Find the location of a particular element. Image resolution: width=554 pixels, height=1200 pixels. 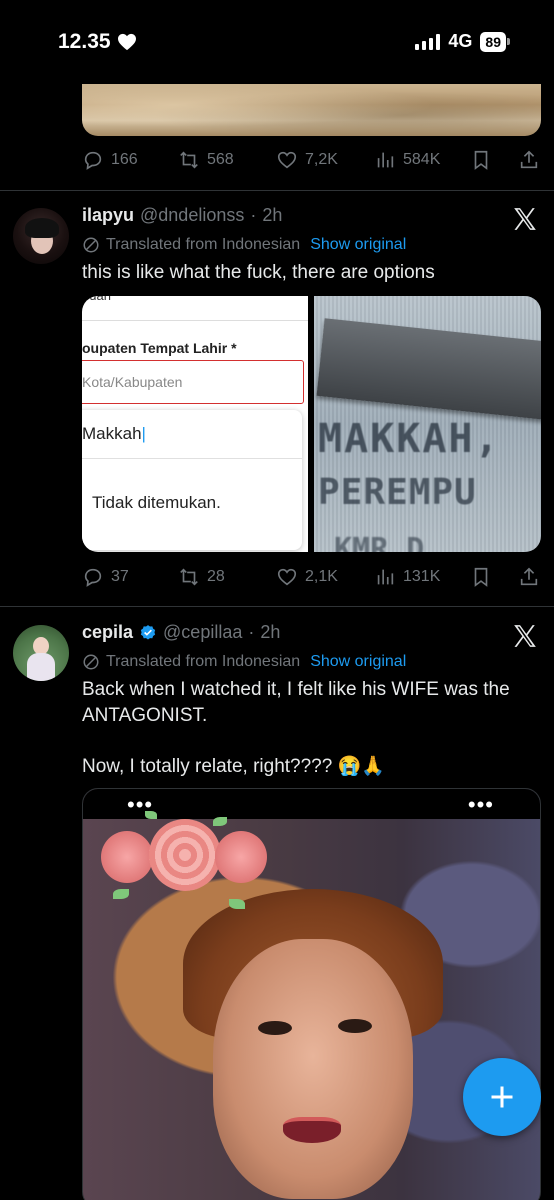

flower-right-icon is located at coordinates (241, 857).